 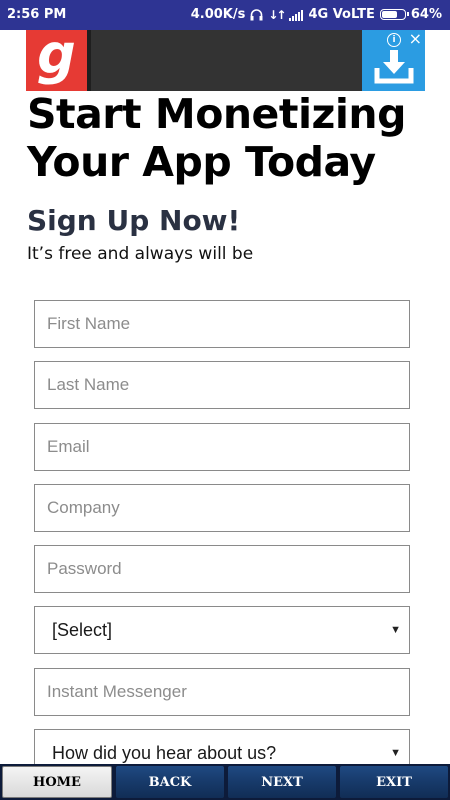 What do you see at coordinates (222, 630) in the screenshot?
I see `select-dropdown: [Select] ▼` at bounding box center [222, 630].